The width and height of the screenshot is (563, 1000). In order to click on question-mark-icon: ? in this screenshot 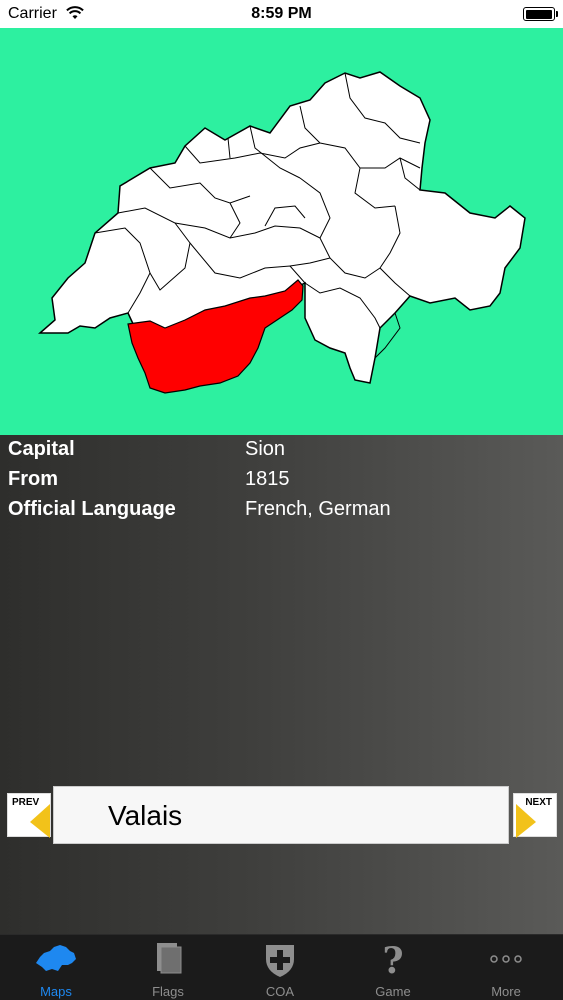, I will do `click(393, 961)`.